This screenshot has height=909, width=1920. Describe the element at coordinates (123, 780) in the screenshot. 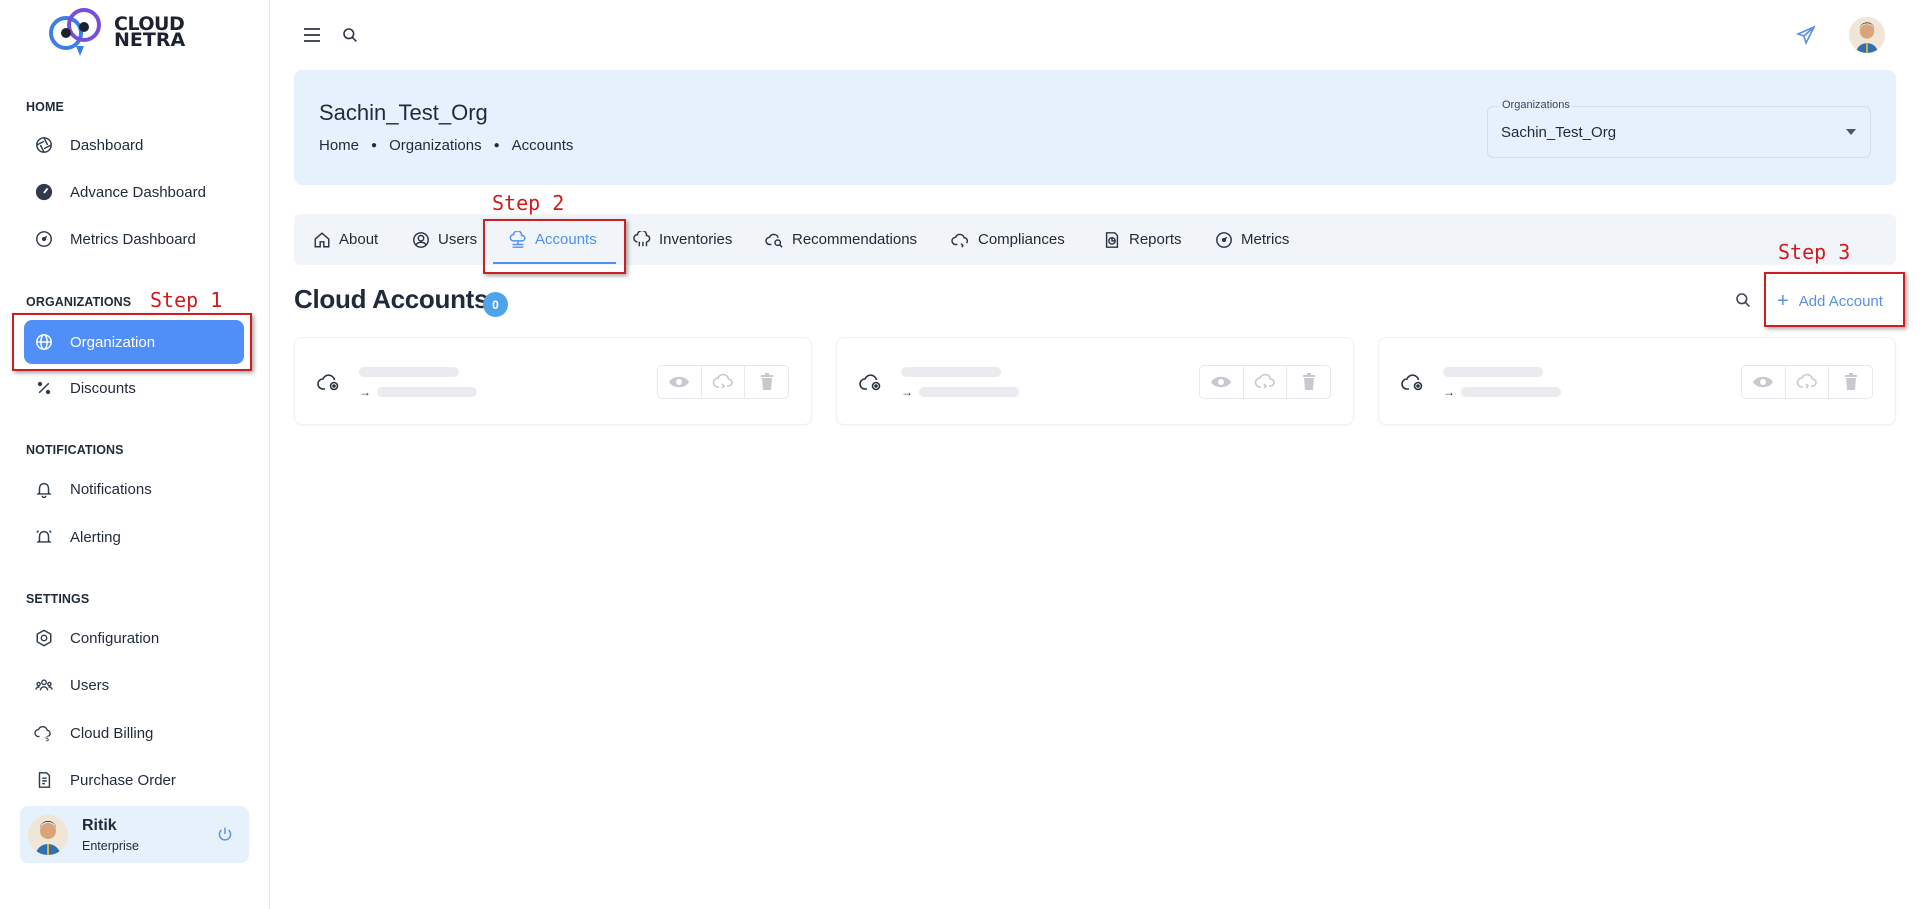

I see `sidebar-item-label: Purchase Order` at that location.